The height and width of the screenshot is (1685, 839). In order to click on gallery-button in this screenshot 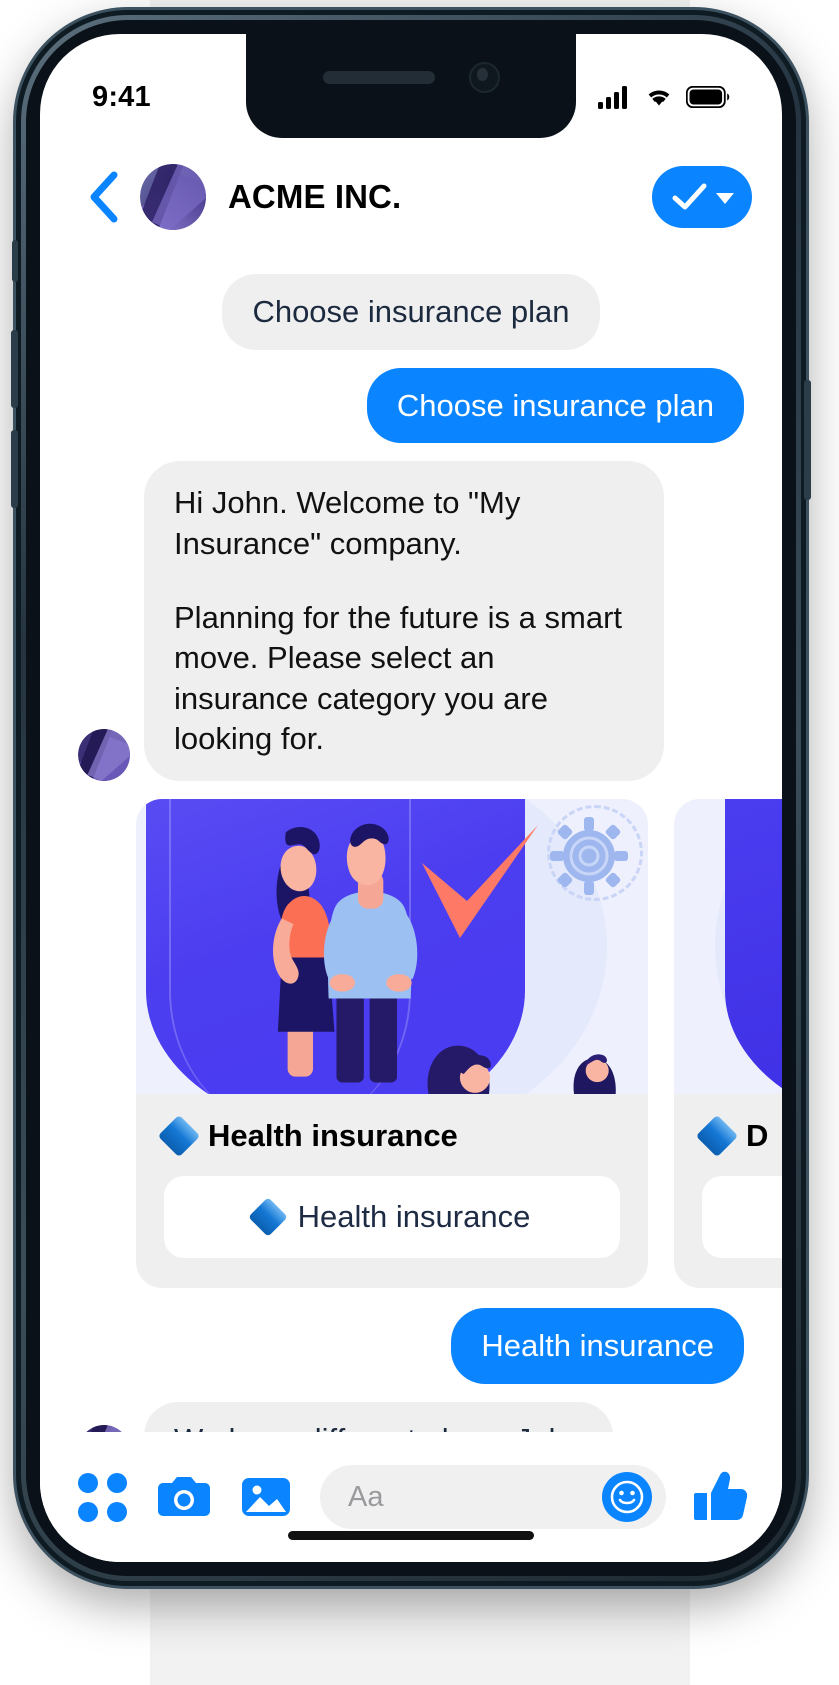, I will do `click(266, 1497)`.